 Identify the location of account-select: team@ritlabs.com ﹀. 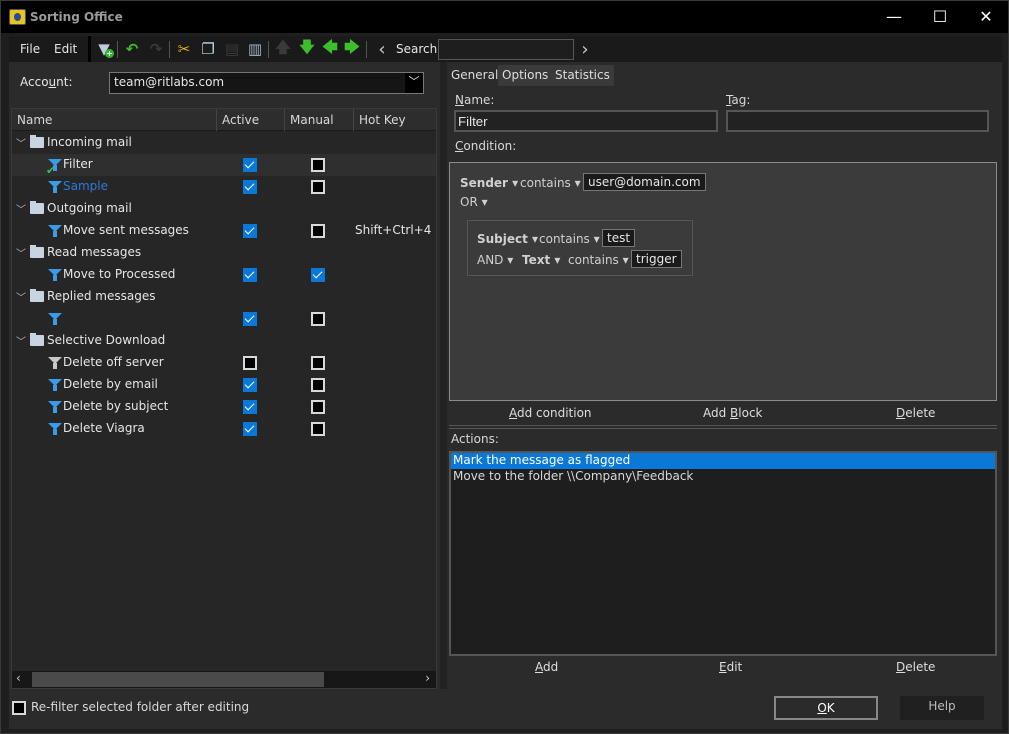
(266, 83).